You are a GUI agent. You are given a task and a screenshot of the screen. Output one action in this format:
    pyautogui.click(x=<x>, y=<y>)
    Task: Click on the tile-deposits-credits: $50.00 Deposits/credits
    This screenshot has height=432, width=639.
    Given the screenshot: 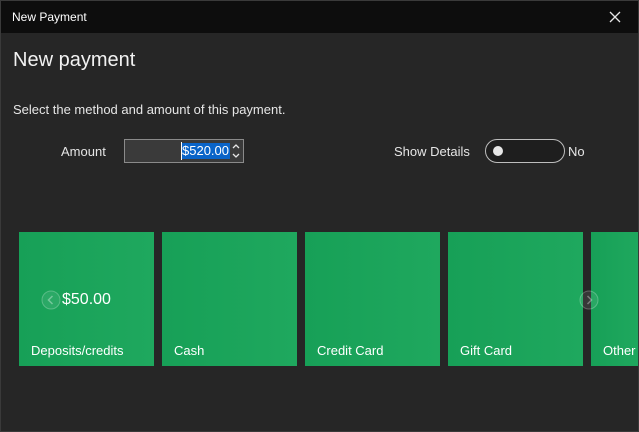 What is the action you would take?
    pyautogui.click(x=86, y=299)
    